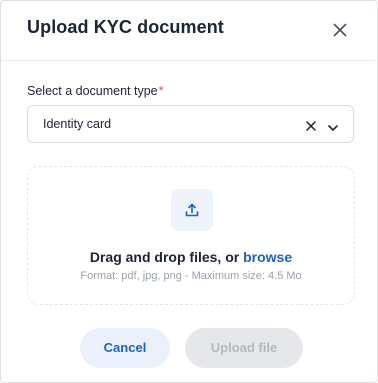 Image resolution: width=378 pixels, height=383 pixels. I want to click on dropzone-instructions: Drag and drop files, or browse, so click(191, 257).